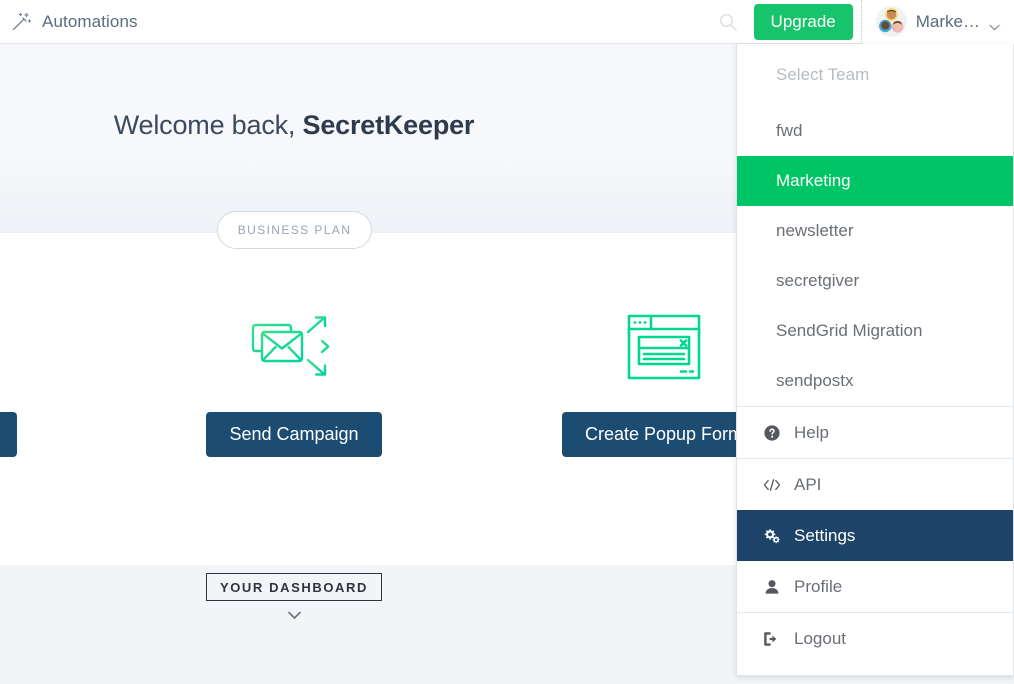  Describe the element at coordinates (772, 536) in the screenshot. I see `gears-icon` at that location.